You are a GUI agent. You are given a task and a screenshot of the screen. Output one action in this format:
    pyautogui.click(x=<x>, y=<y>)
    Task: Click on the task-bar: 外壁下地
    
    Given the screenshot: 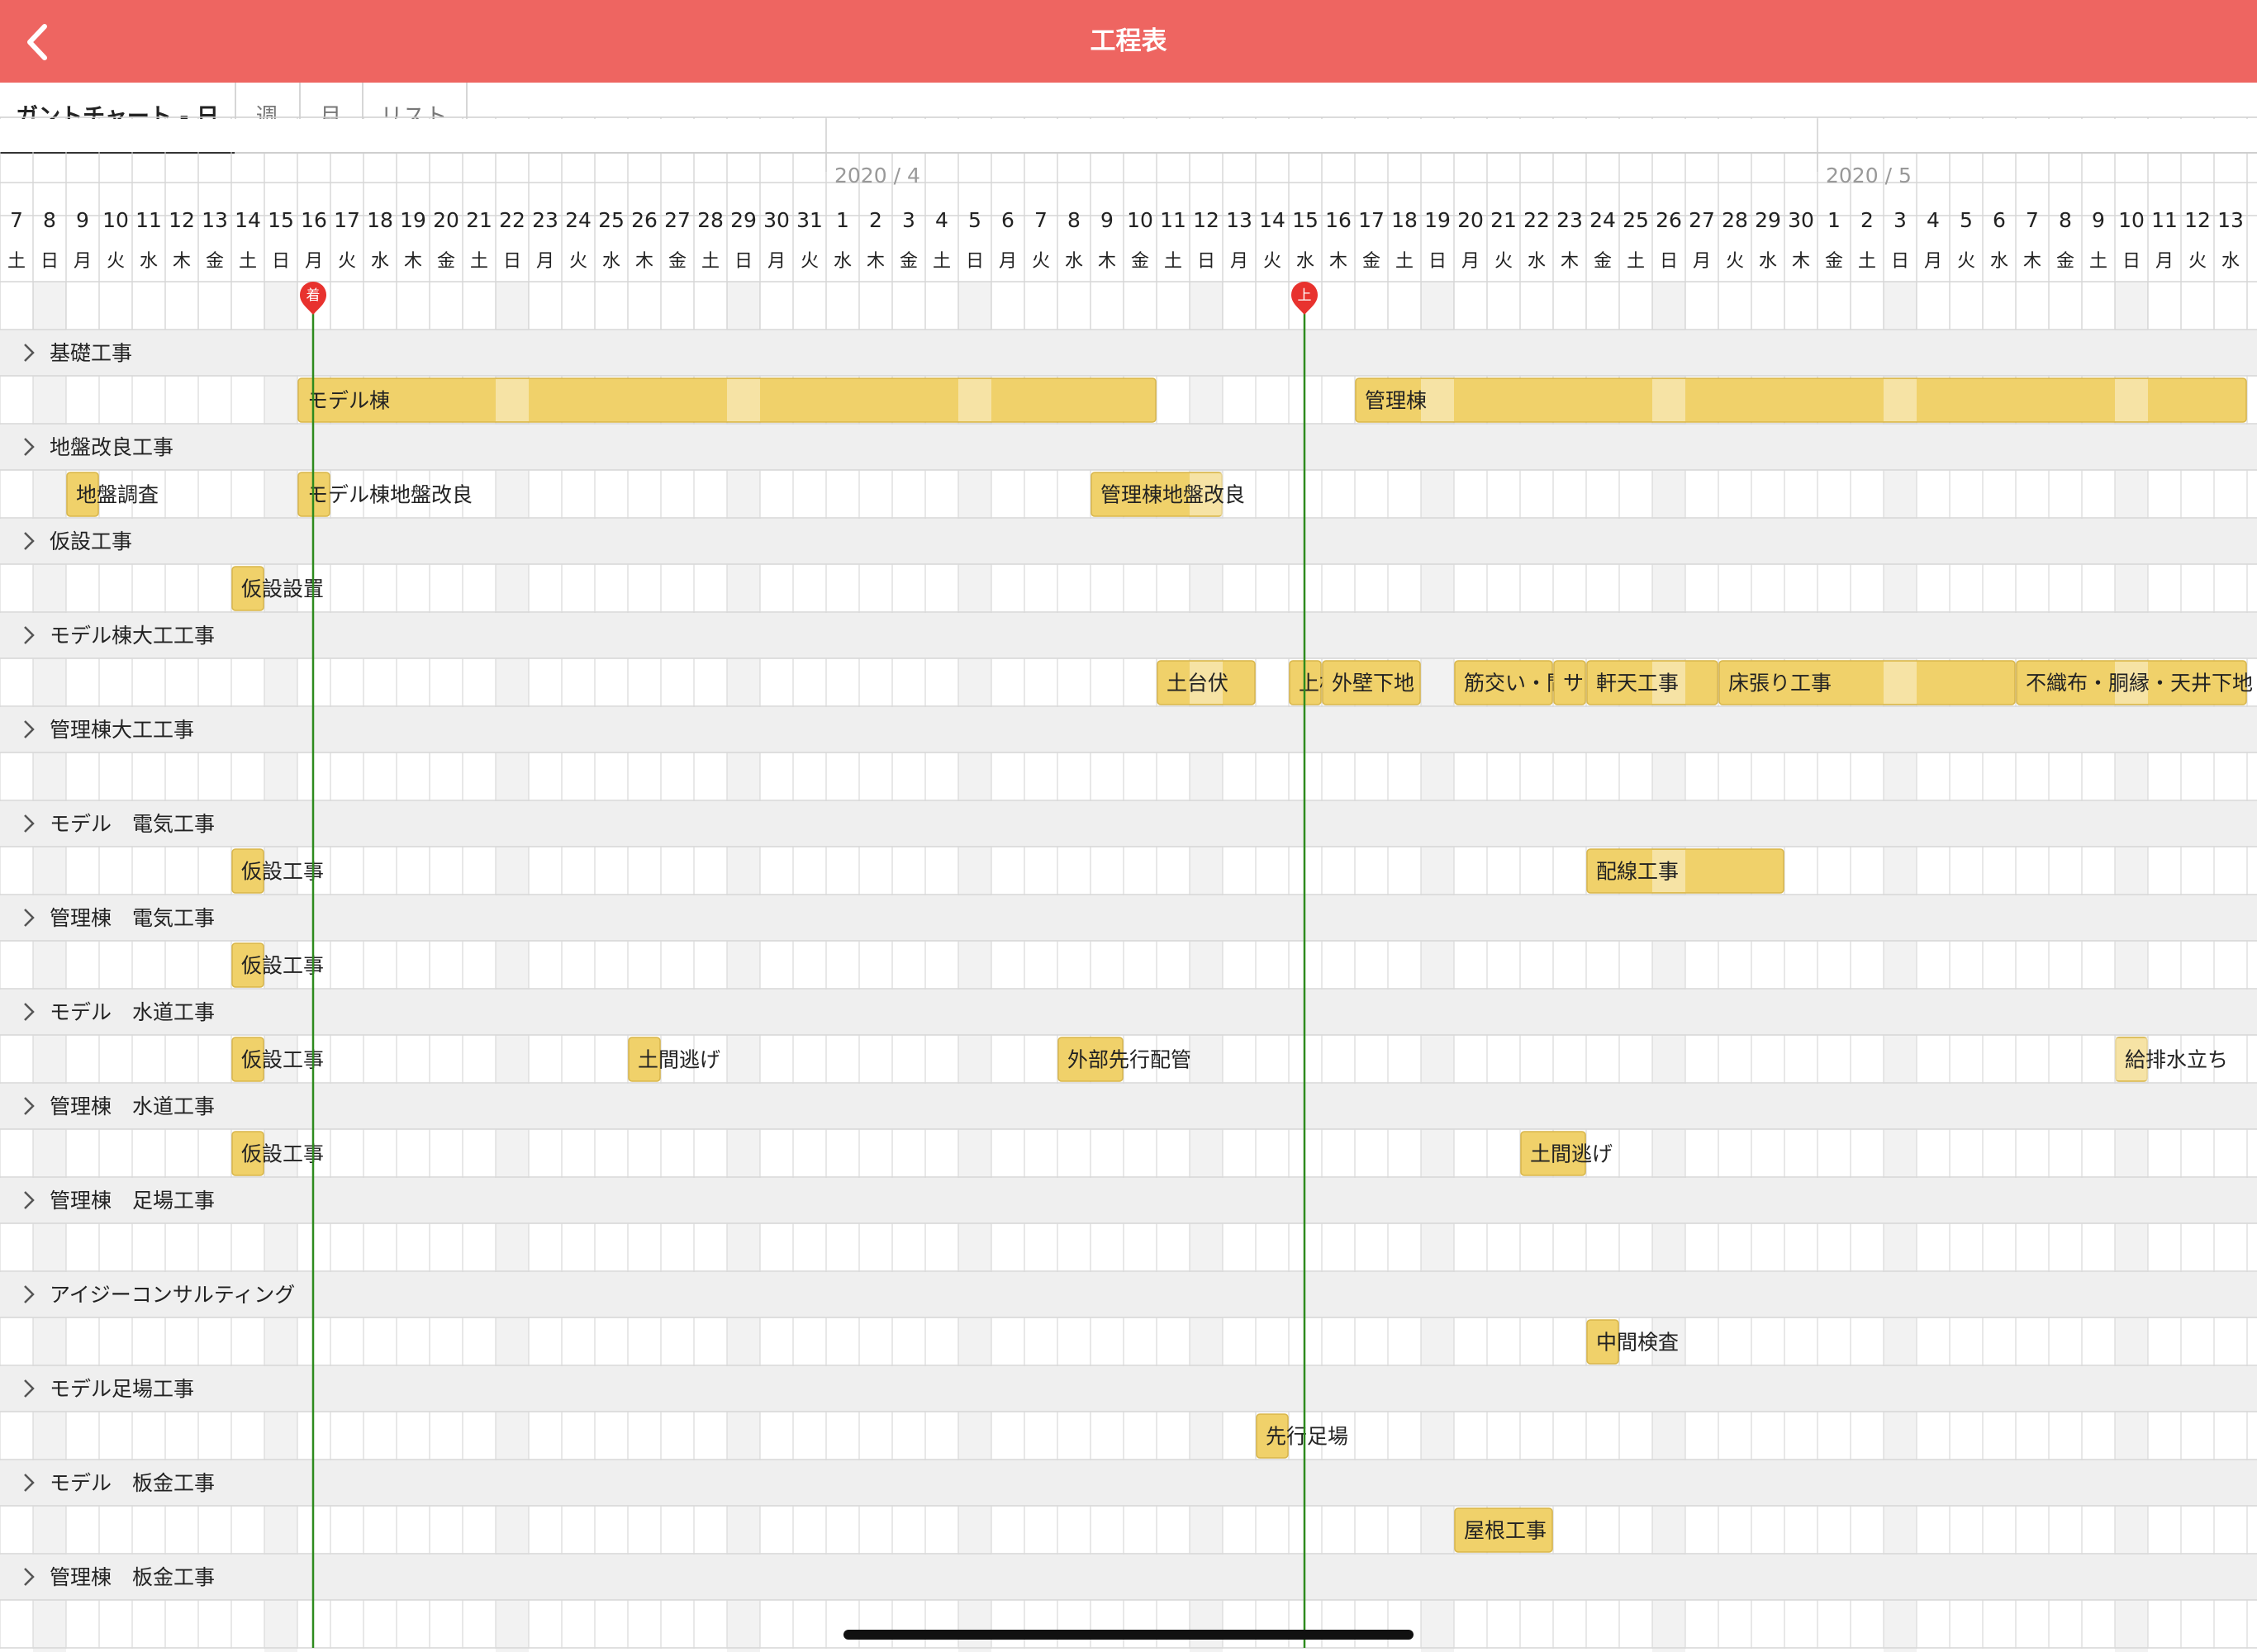 What is the action you would take?
    pyautogui.click(x=1371, y=682)
    